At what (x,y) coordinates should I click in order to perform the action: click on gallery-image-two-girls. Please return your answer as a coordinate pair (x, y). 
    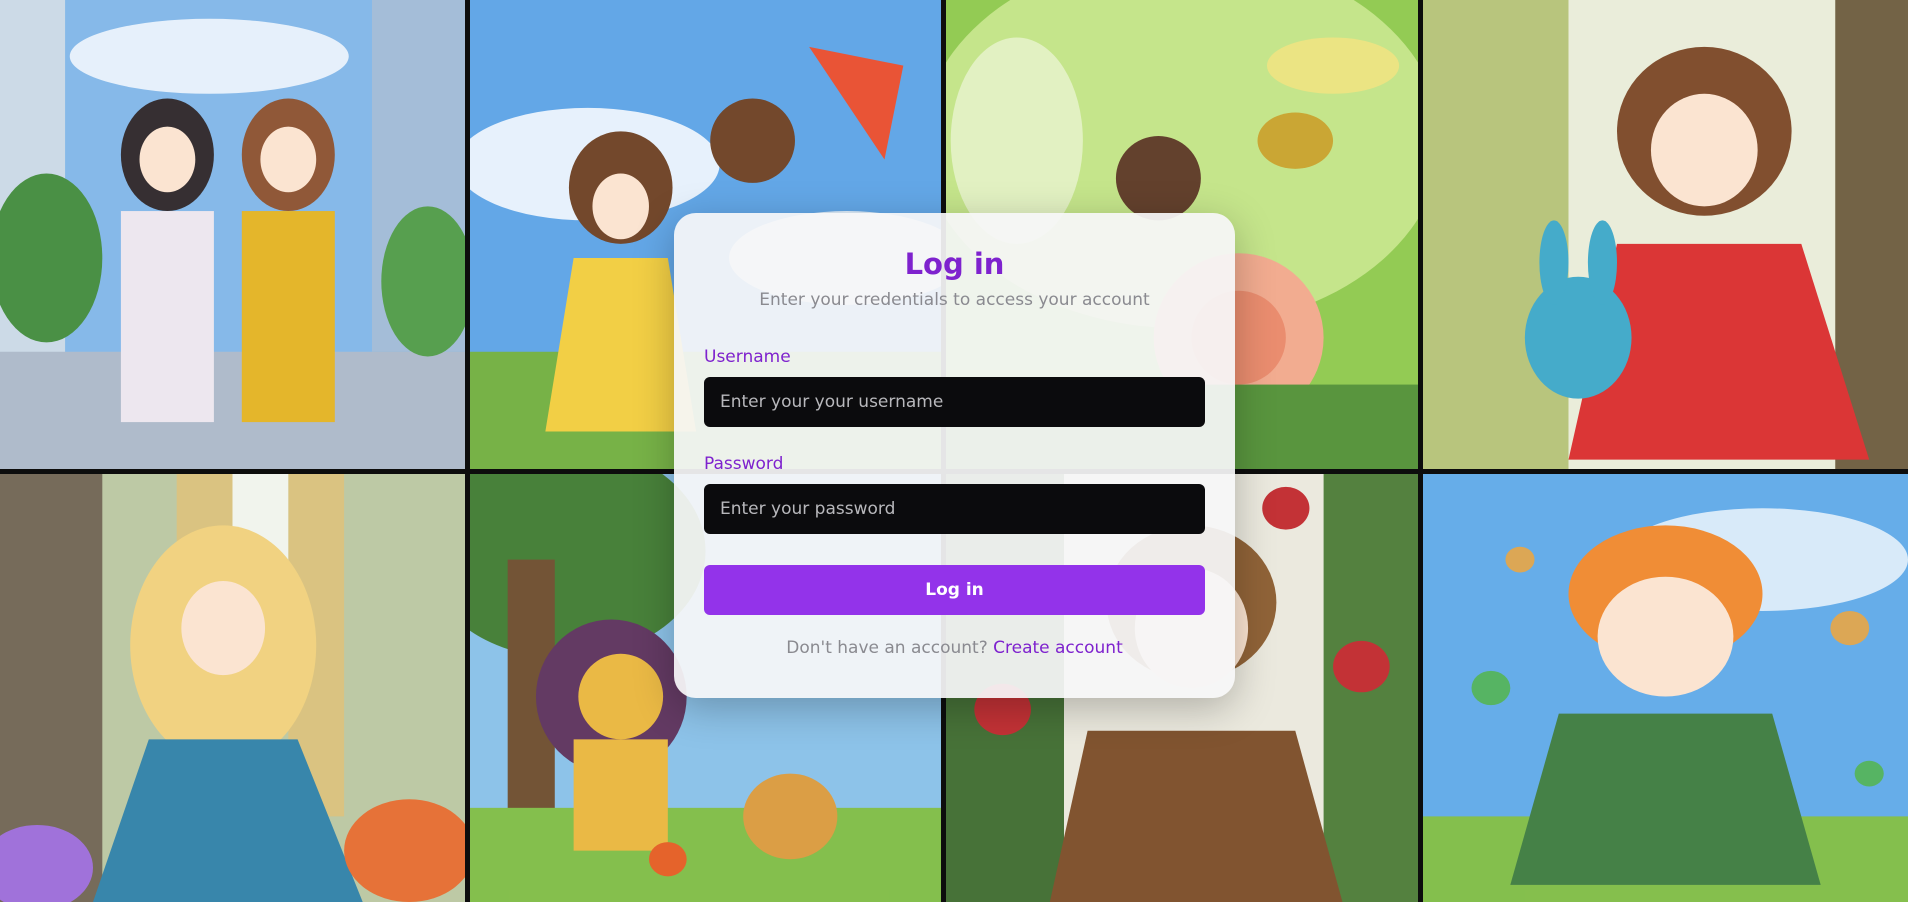
    Looking at the image, I should click on (235, 237).